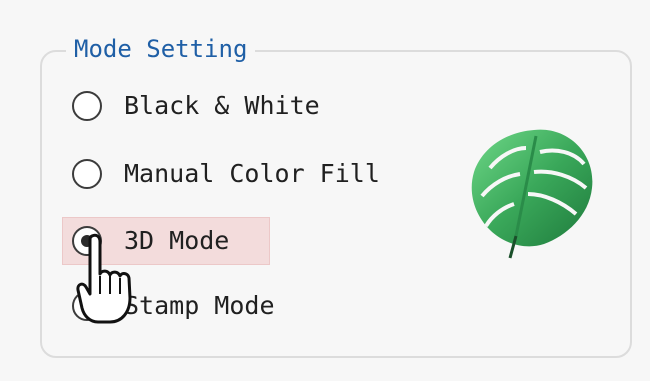 The height and width of the screenshot is (381, 650). I want to click on option-stamp-mode: Stamp Mode, so click(173, 306).